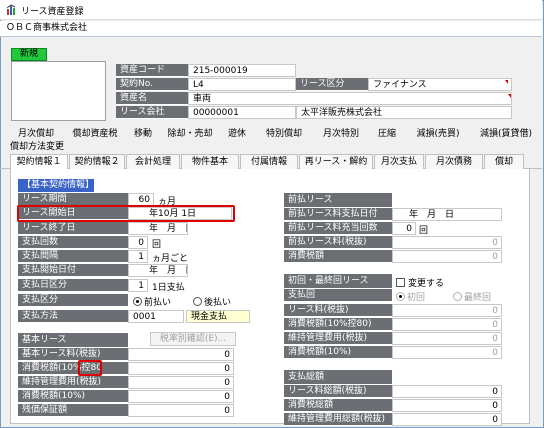 Image resolution: width=544 pixels, height=428 pixels. I want to click on payment-type-label: 支払区分, so click(73, 300).